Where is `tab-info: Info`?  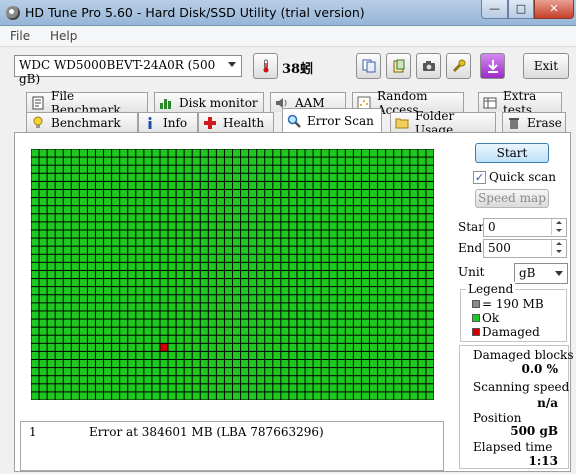 tab-info: Info is located at coordinates (168, 122).